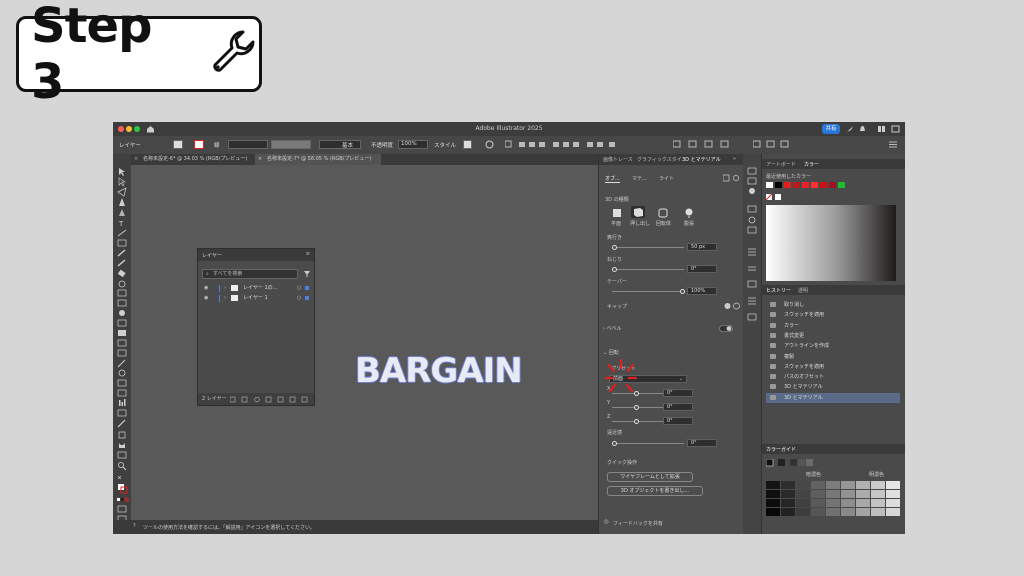  Describe the element at coordinates (648, 269) in the screenshot. I see `twist-slider-track` at that location.